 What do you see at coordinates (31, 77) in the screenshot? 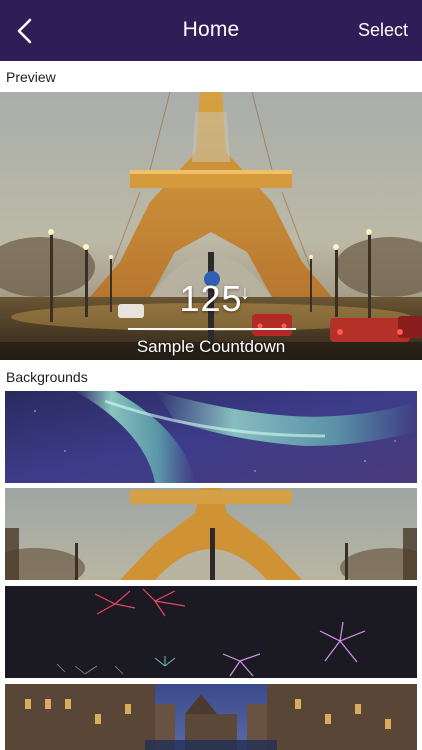
I see `preview-section-label: Preview` at bounding box center [31, 77].